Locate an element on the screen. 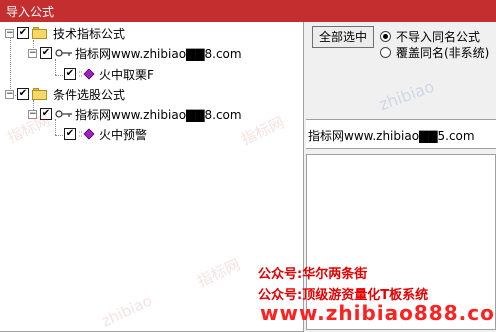 The image size is (496, 332). tree-node-category: − ✔ 技术指标公式 is located at coordinates (65, 33).